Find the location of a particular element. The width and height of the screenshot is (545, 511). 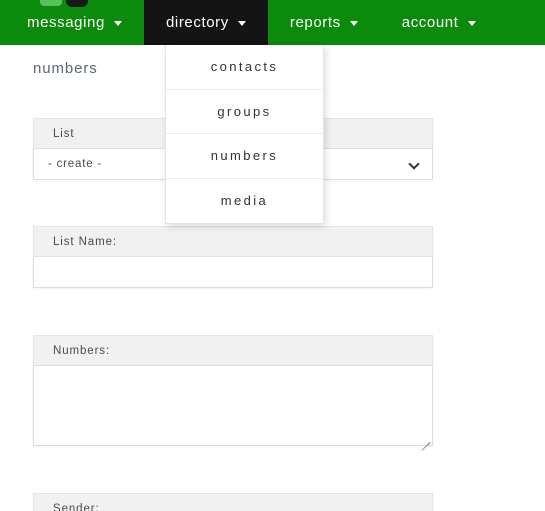

list-name-field-group: List Name: is located at coordinates (233, 257).